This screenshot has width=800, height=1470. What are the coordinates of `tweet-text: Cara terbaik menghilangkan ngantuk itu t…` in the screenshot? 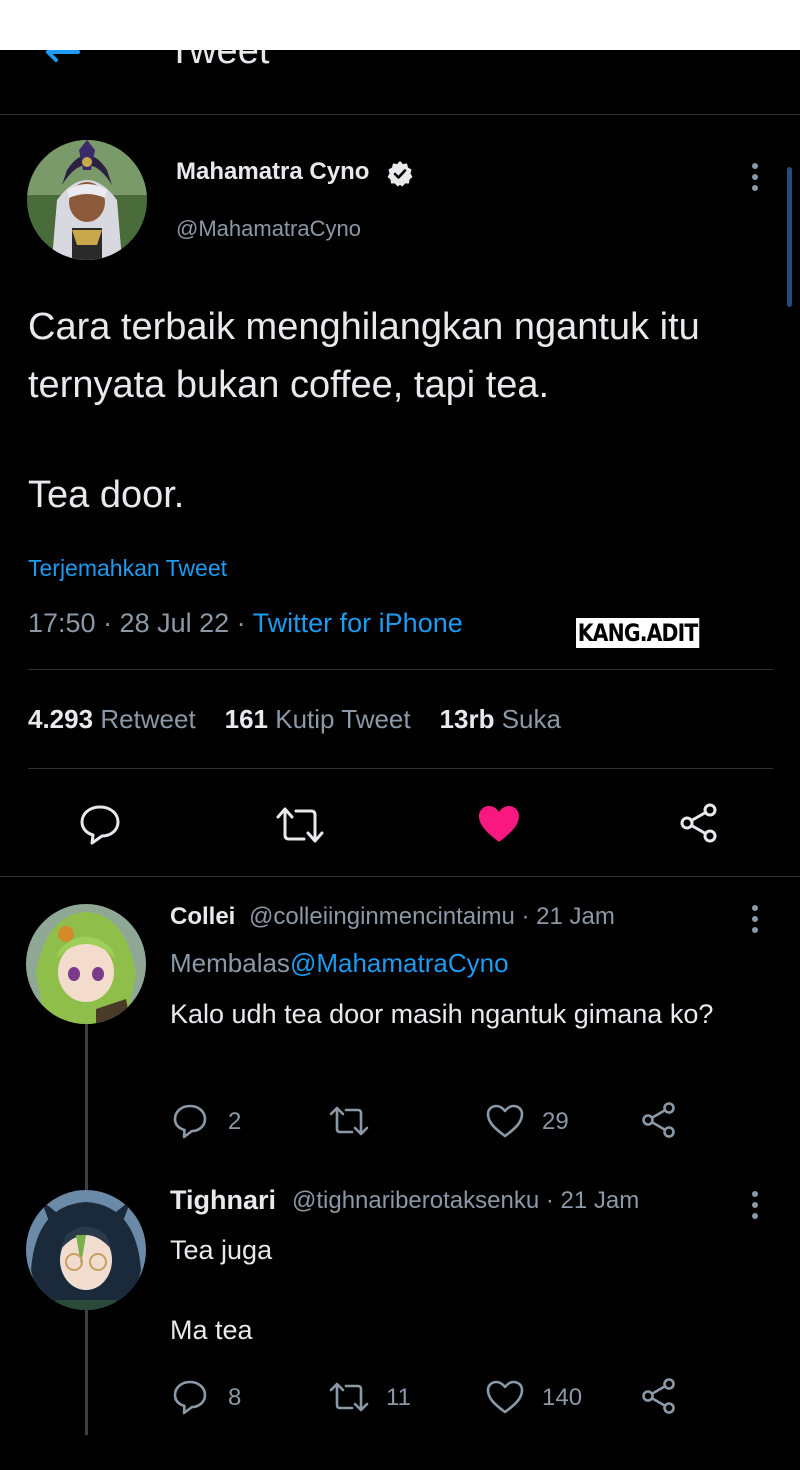 It's located at (408, 411).